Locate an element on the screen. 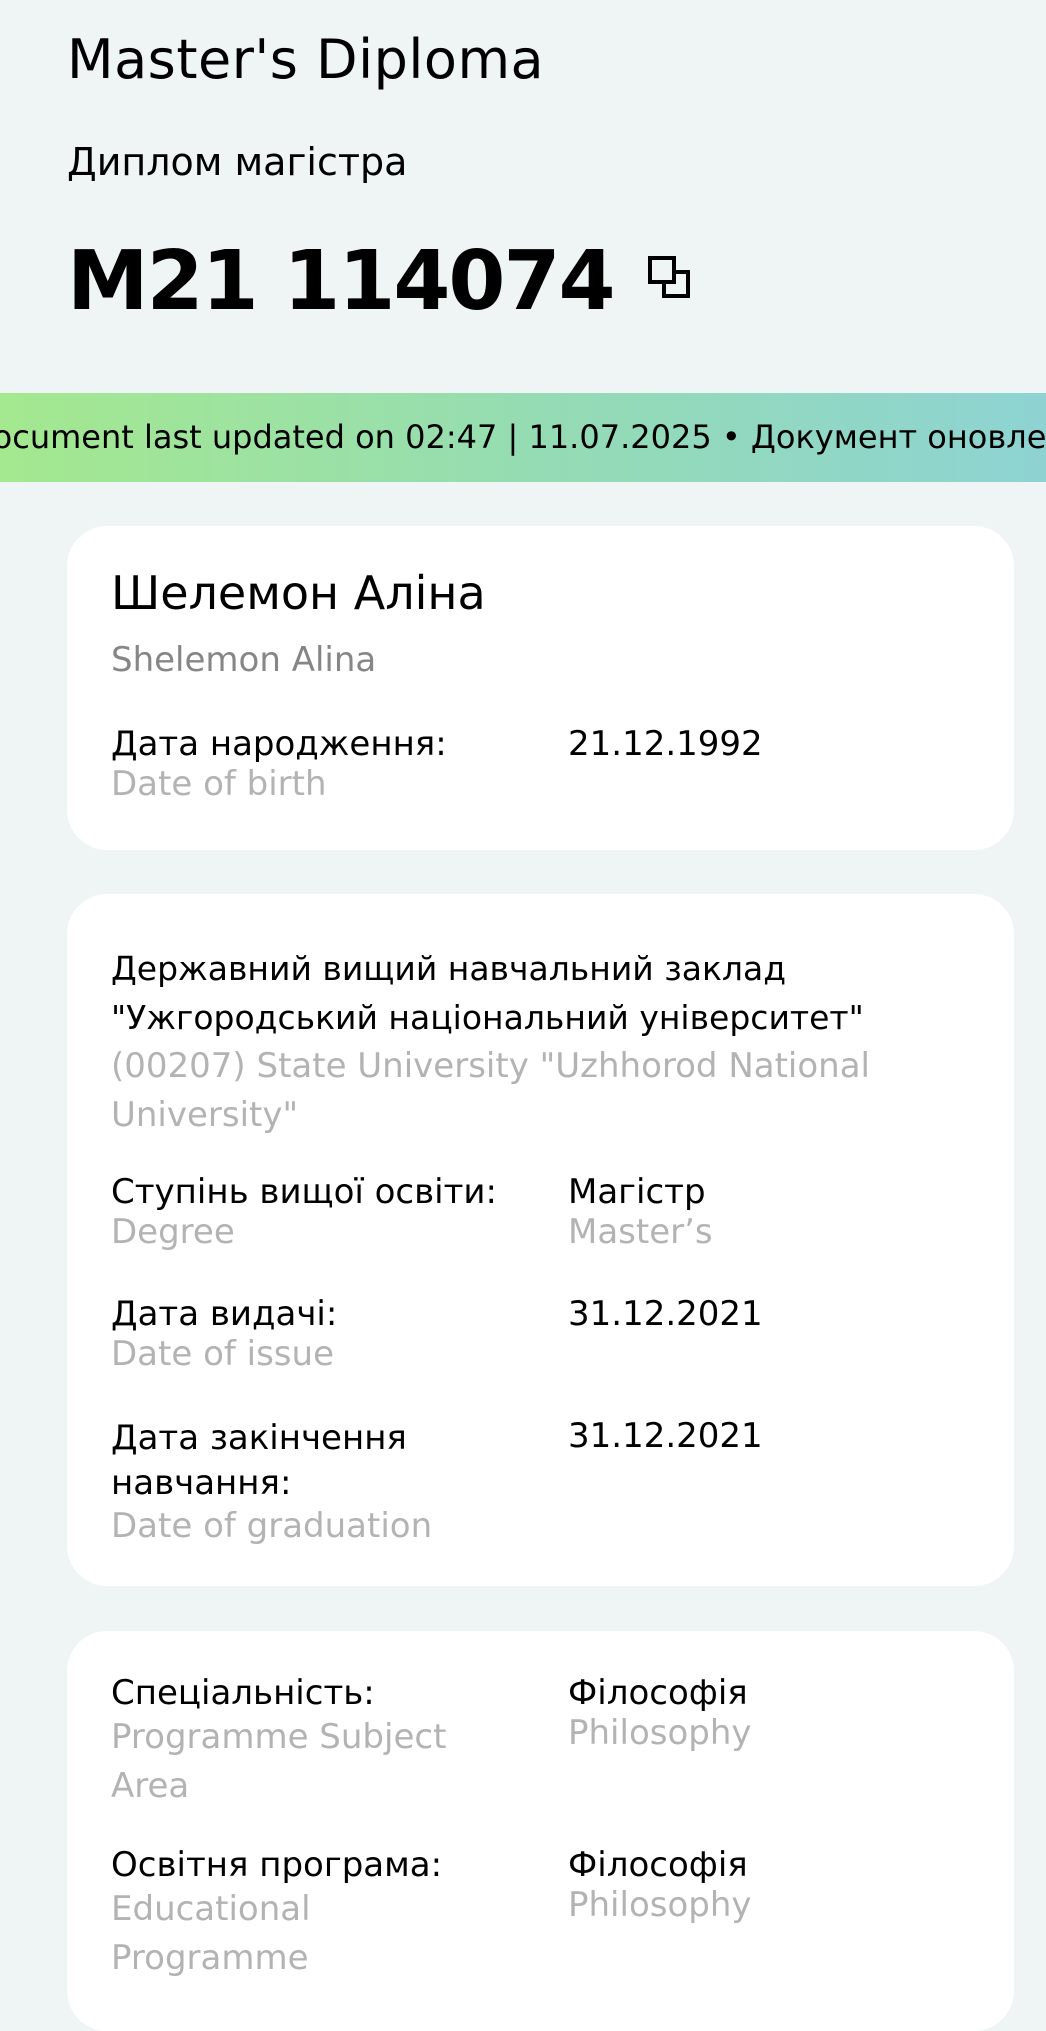  degree-label-ua: Ступінь вищої освіти: is located at coordinates (304, 1192).